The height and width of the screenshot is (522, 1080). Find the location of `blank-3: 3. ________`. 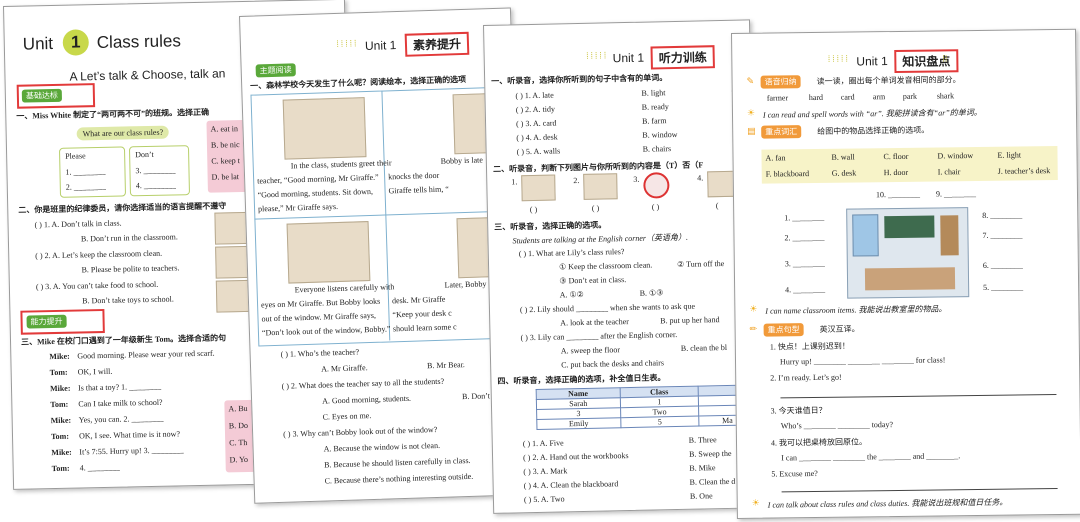

blank-3: 3. ________ is located at coordinates (155, 170).